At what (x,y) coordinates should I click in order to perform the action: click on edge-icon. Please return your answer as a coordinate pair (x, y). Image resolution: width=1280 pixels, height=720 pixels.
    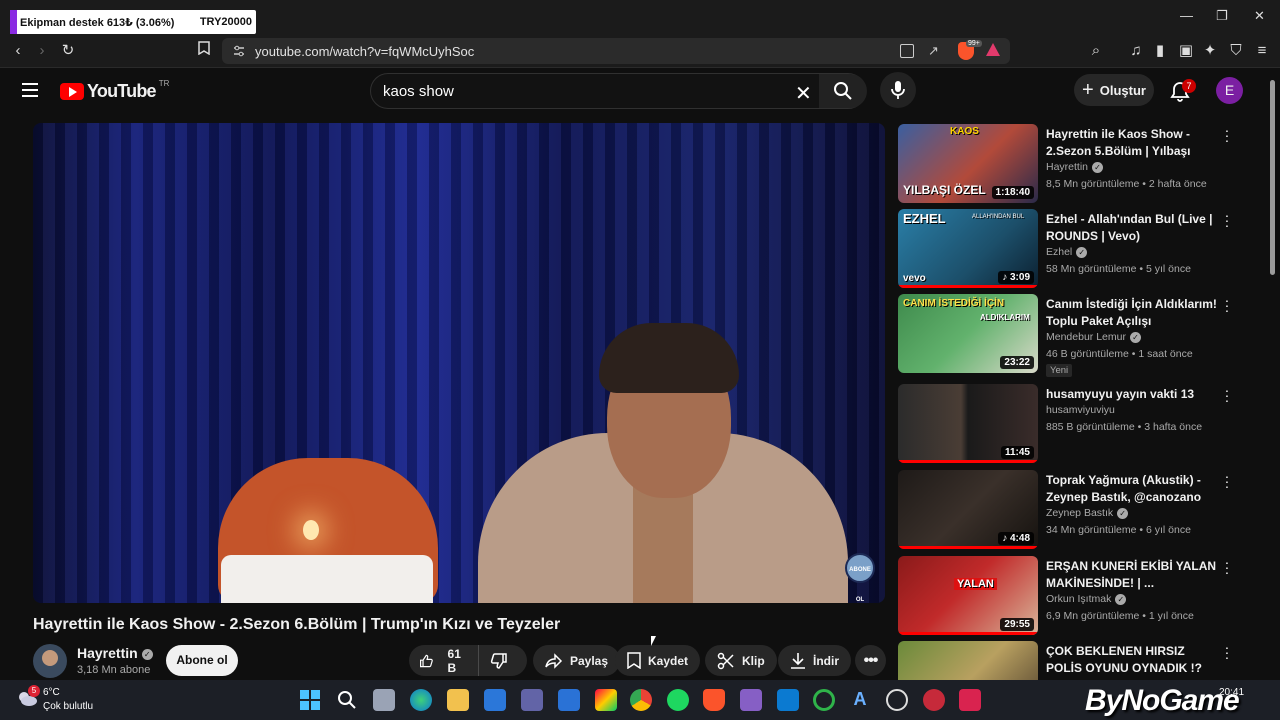
    Looking at the image, I should click on (421, 700).